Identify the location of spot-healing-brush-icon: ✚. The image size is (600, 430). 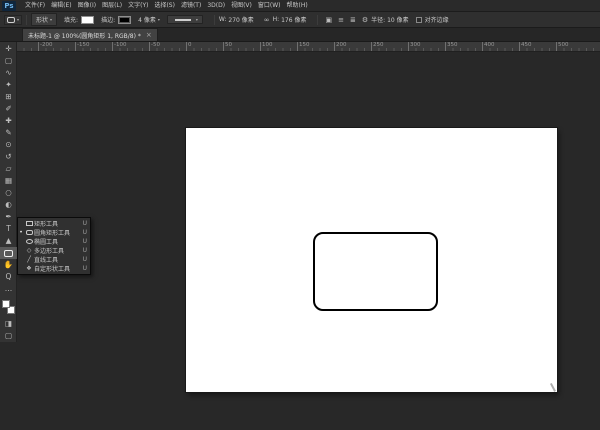
(8, 120).